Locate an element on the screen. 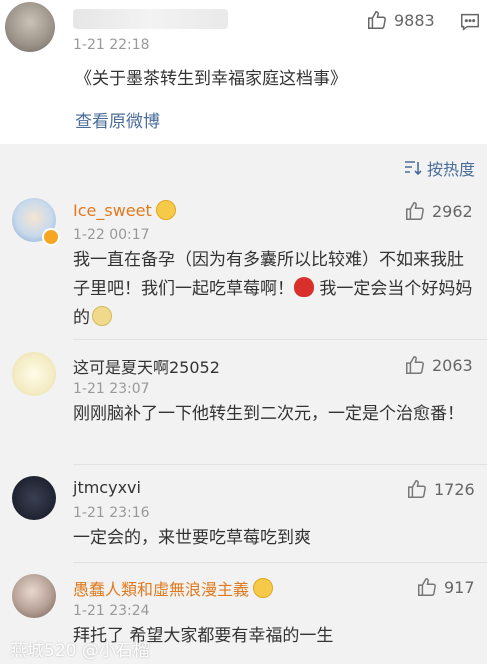  sort-by-hot-button: 按热度 is located at coordinates (439, 168).